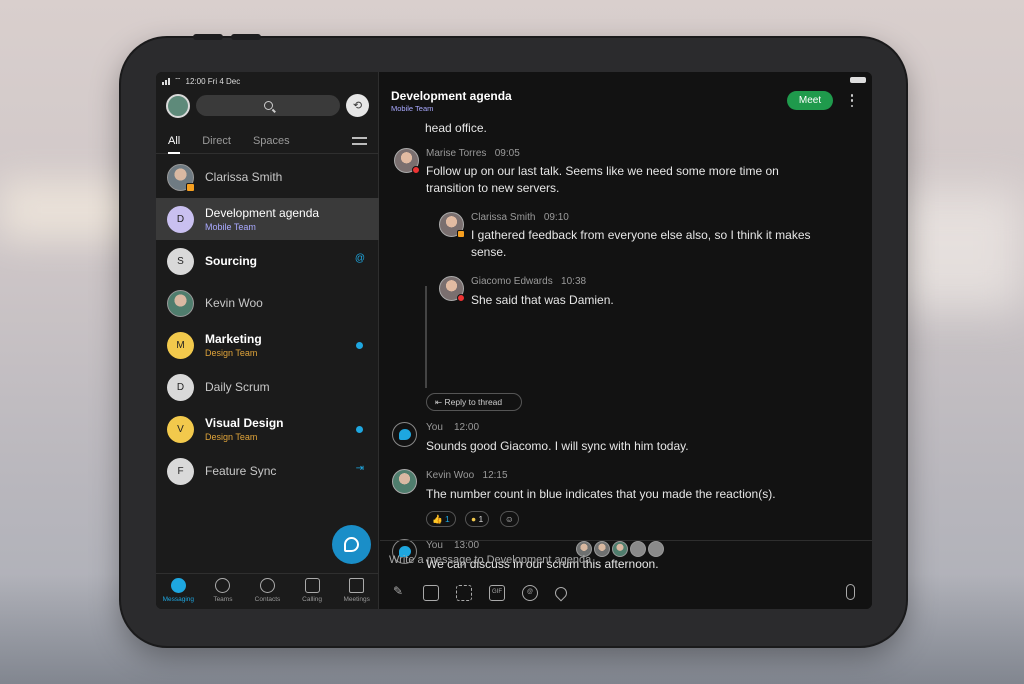 The height and width of the screenshot is (684, 1024). What do you see at coordinates (262, 213) in the screenshot?
I see `conversation-name: Development agenda` at bounding box center [262, 213].